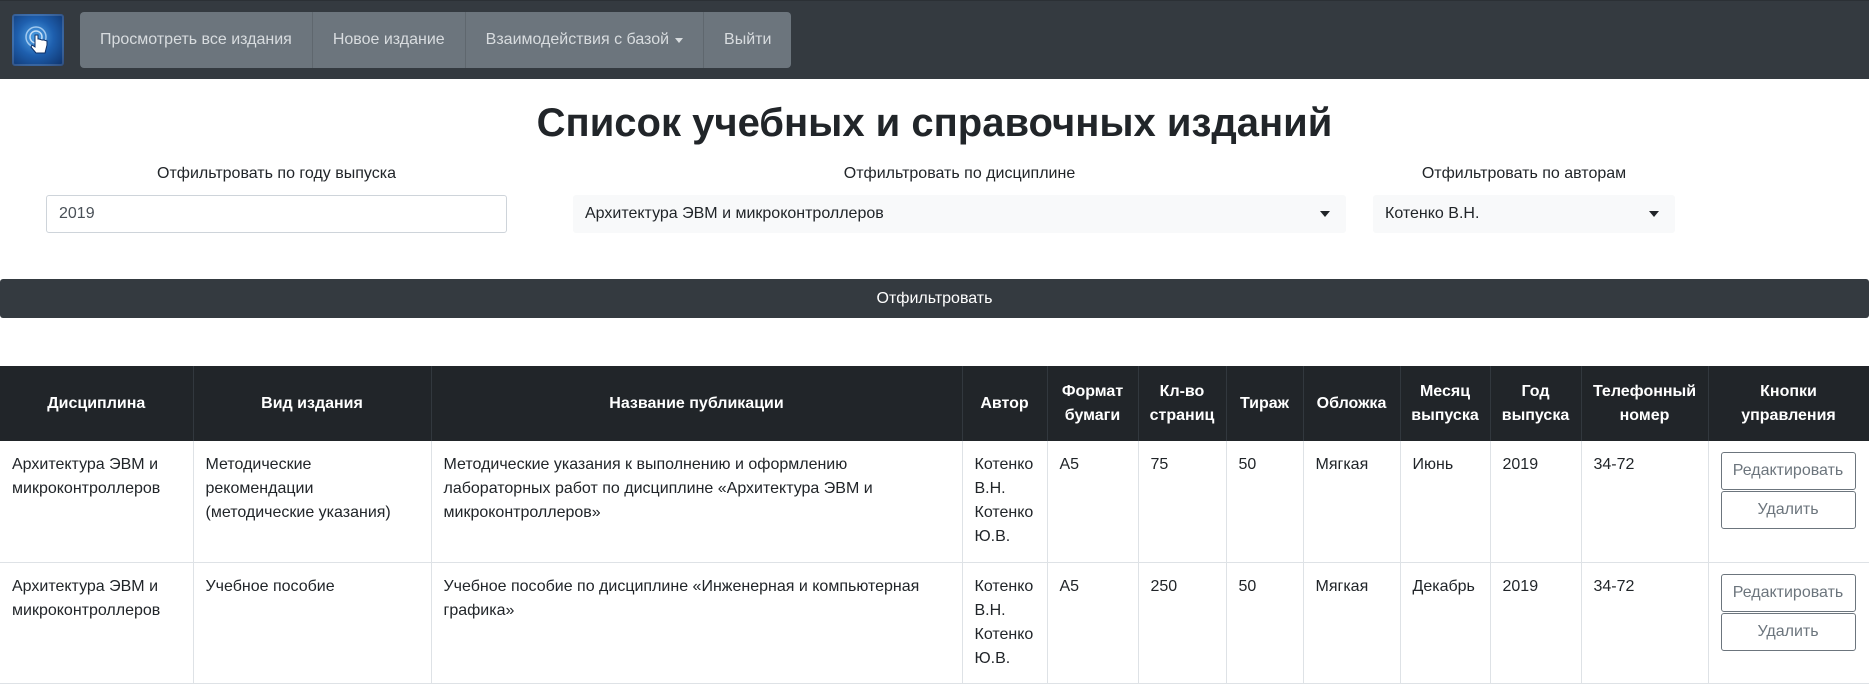 Image resolution: width=1869 pixels, height=685 pixels. What do you see at coordinates (959, 173) in the screenshot?
I see `filter-discipline-label: Отфильтровать по дисциплине` at bounding box center [959, 173].